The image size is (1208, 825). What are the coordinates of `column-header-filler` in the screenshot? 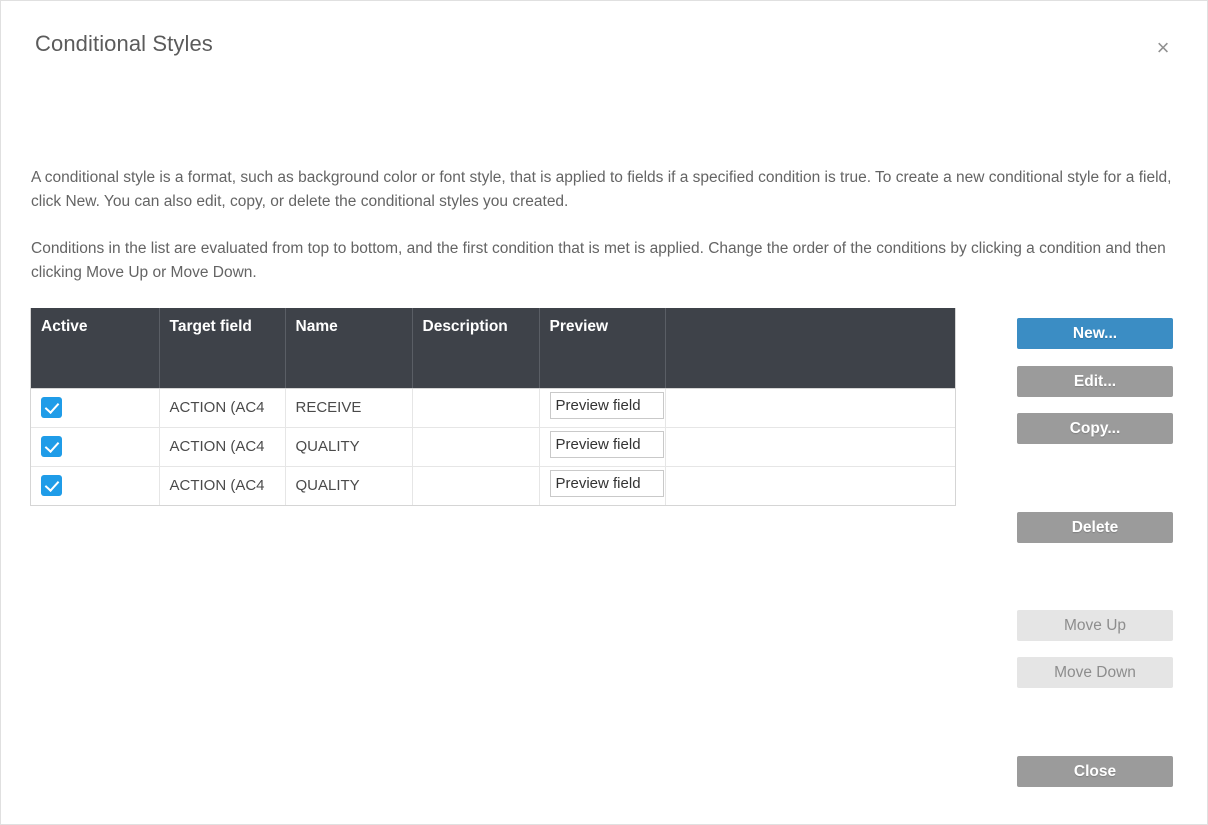 It's located at (810, 348).